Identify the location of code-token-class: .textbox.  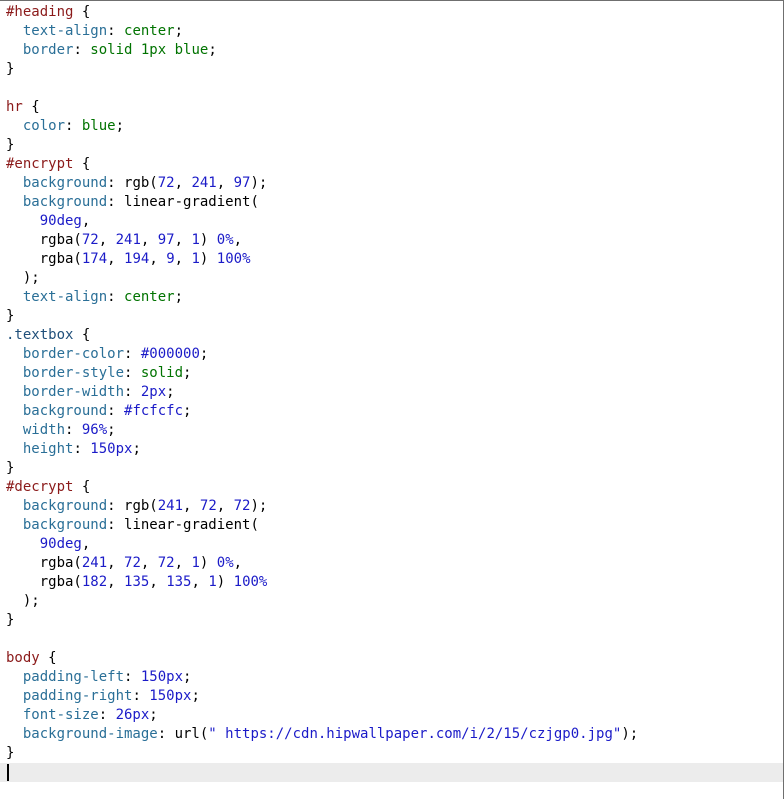
(40, 335).